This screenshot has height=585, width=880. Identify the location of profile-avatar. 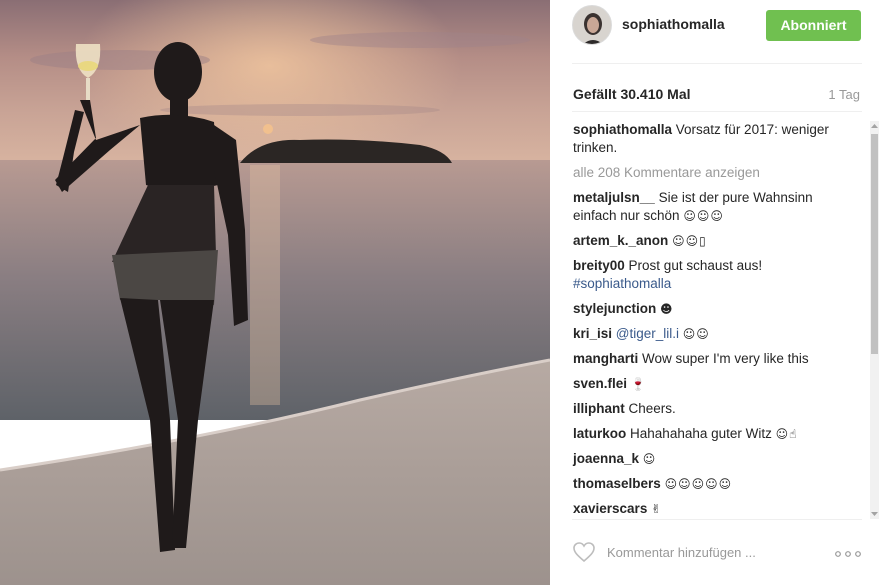
(592, 25).